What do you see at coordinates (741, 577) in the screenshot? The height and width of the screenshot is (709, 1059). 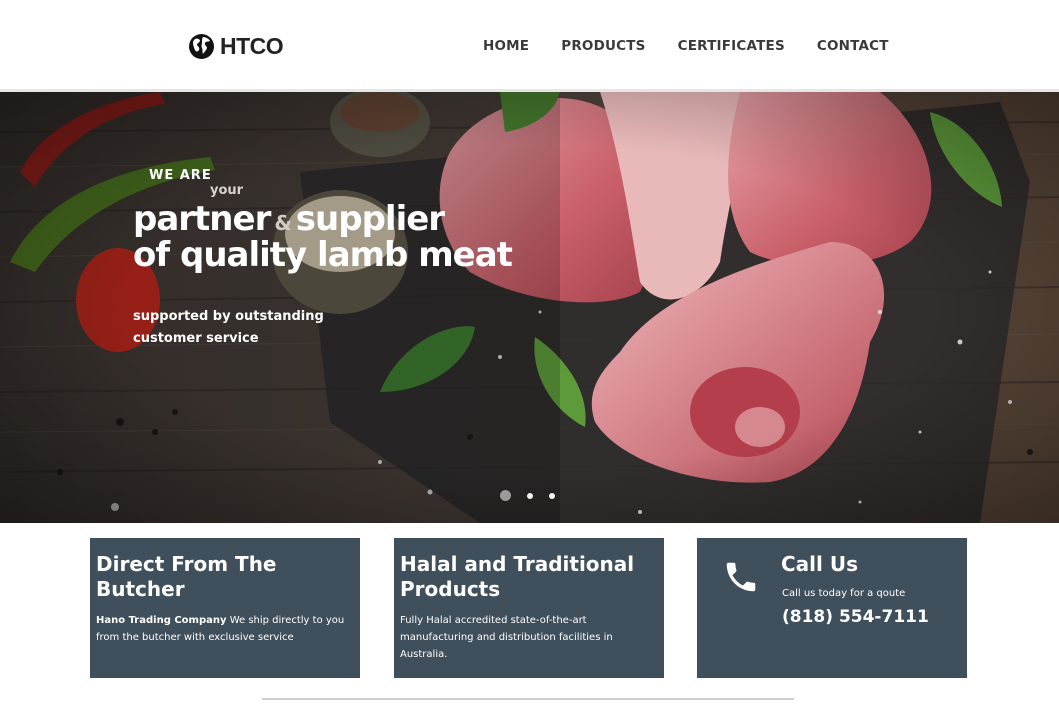 I see `phone-icon` at bounding box center [741, 577].